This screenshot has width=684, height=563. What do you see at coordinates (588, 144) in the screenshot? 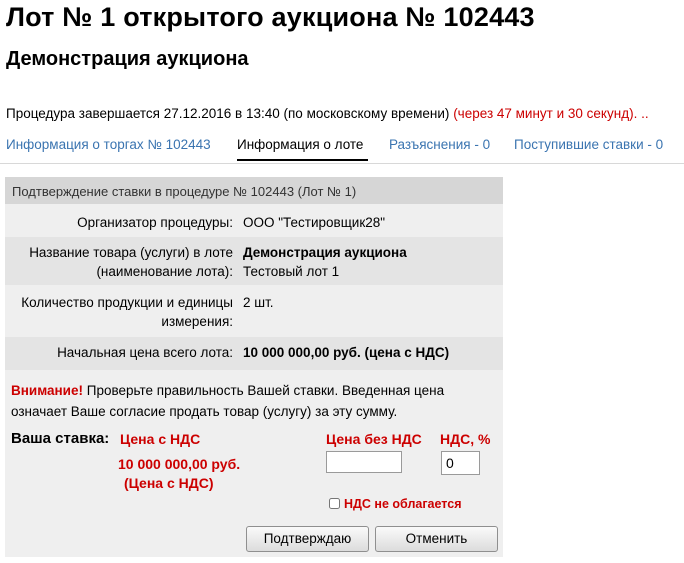
I see `tab-received-bids: Поступившие ставки - 0` at bounding box center [588, 144].